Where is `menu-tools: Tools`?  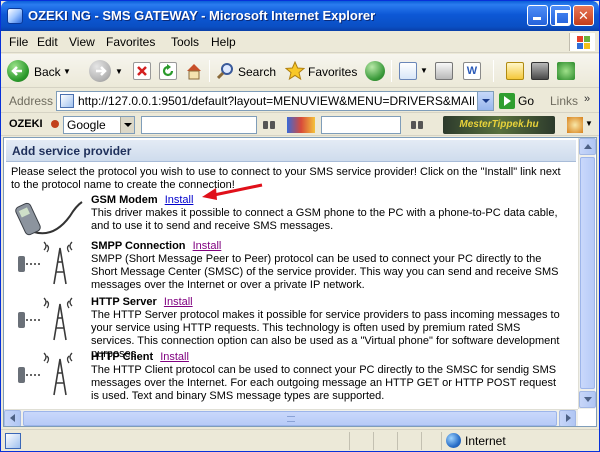 menu-tools: Tools is located at coordinates (185, 42).